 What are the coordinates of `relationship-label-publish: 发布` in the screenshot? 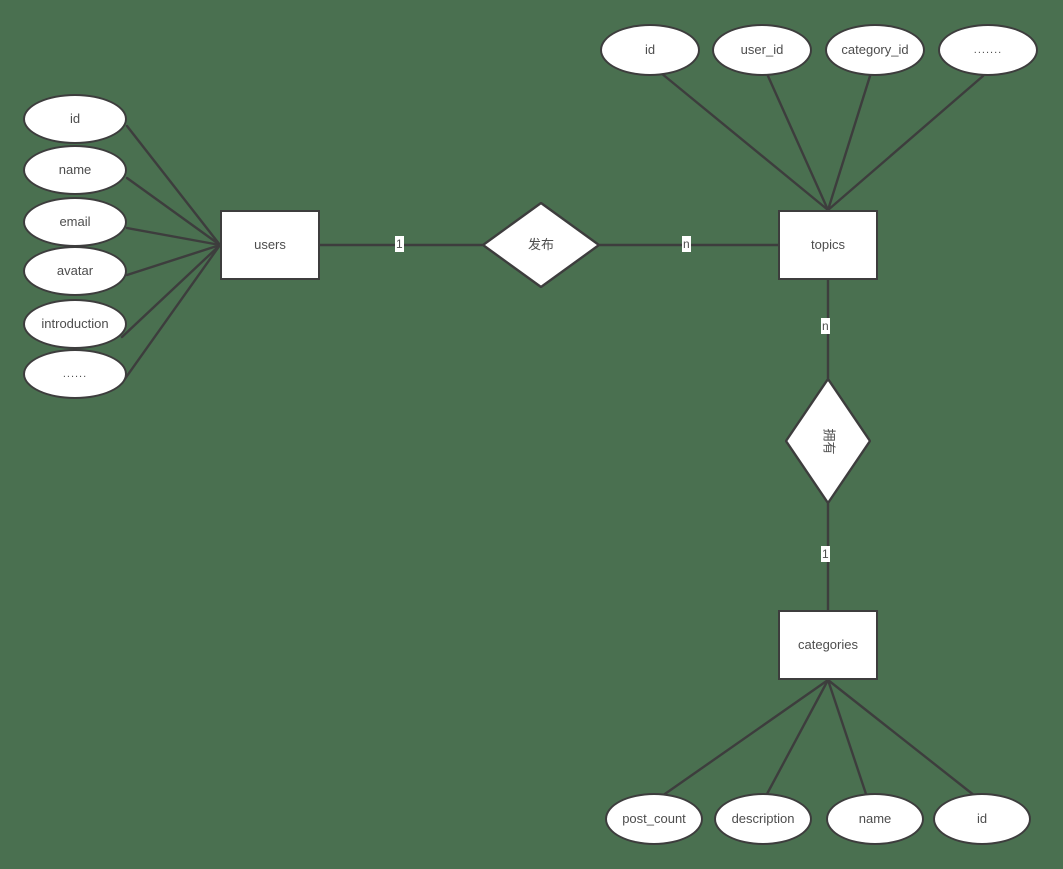 It's located at (540, 244).